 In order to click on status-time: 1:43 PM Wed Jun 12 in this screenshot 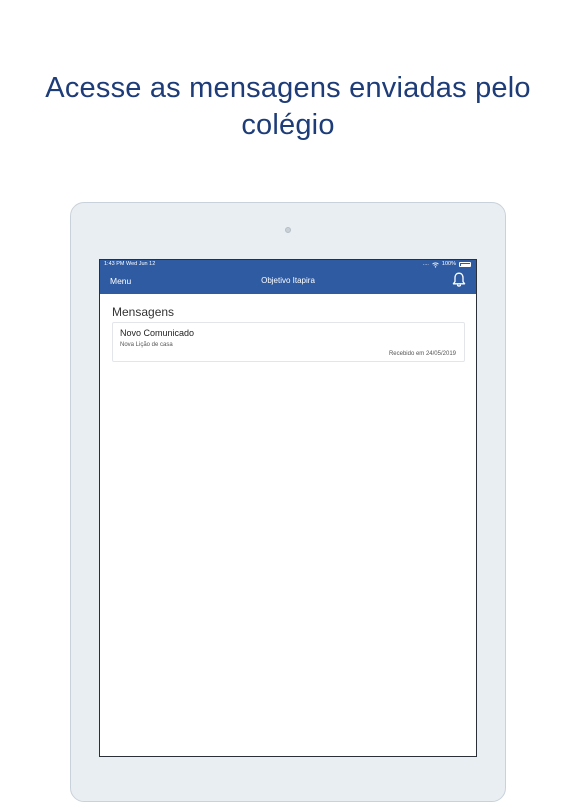, I will do `click(130, 264)`.